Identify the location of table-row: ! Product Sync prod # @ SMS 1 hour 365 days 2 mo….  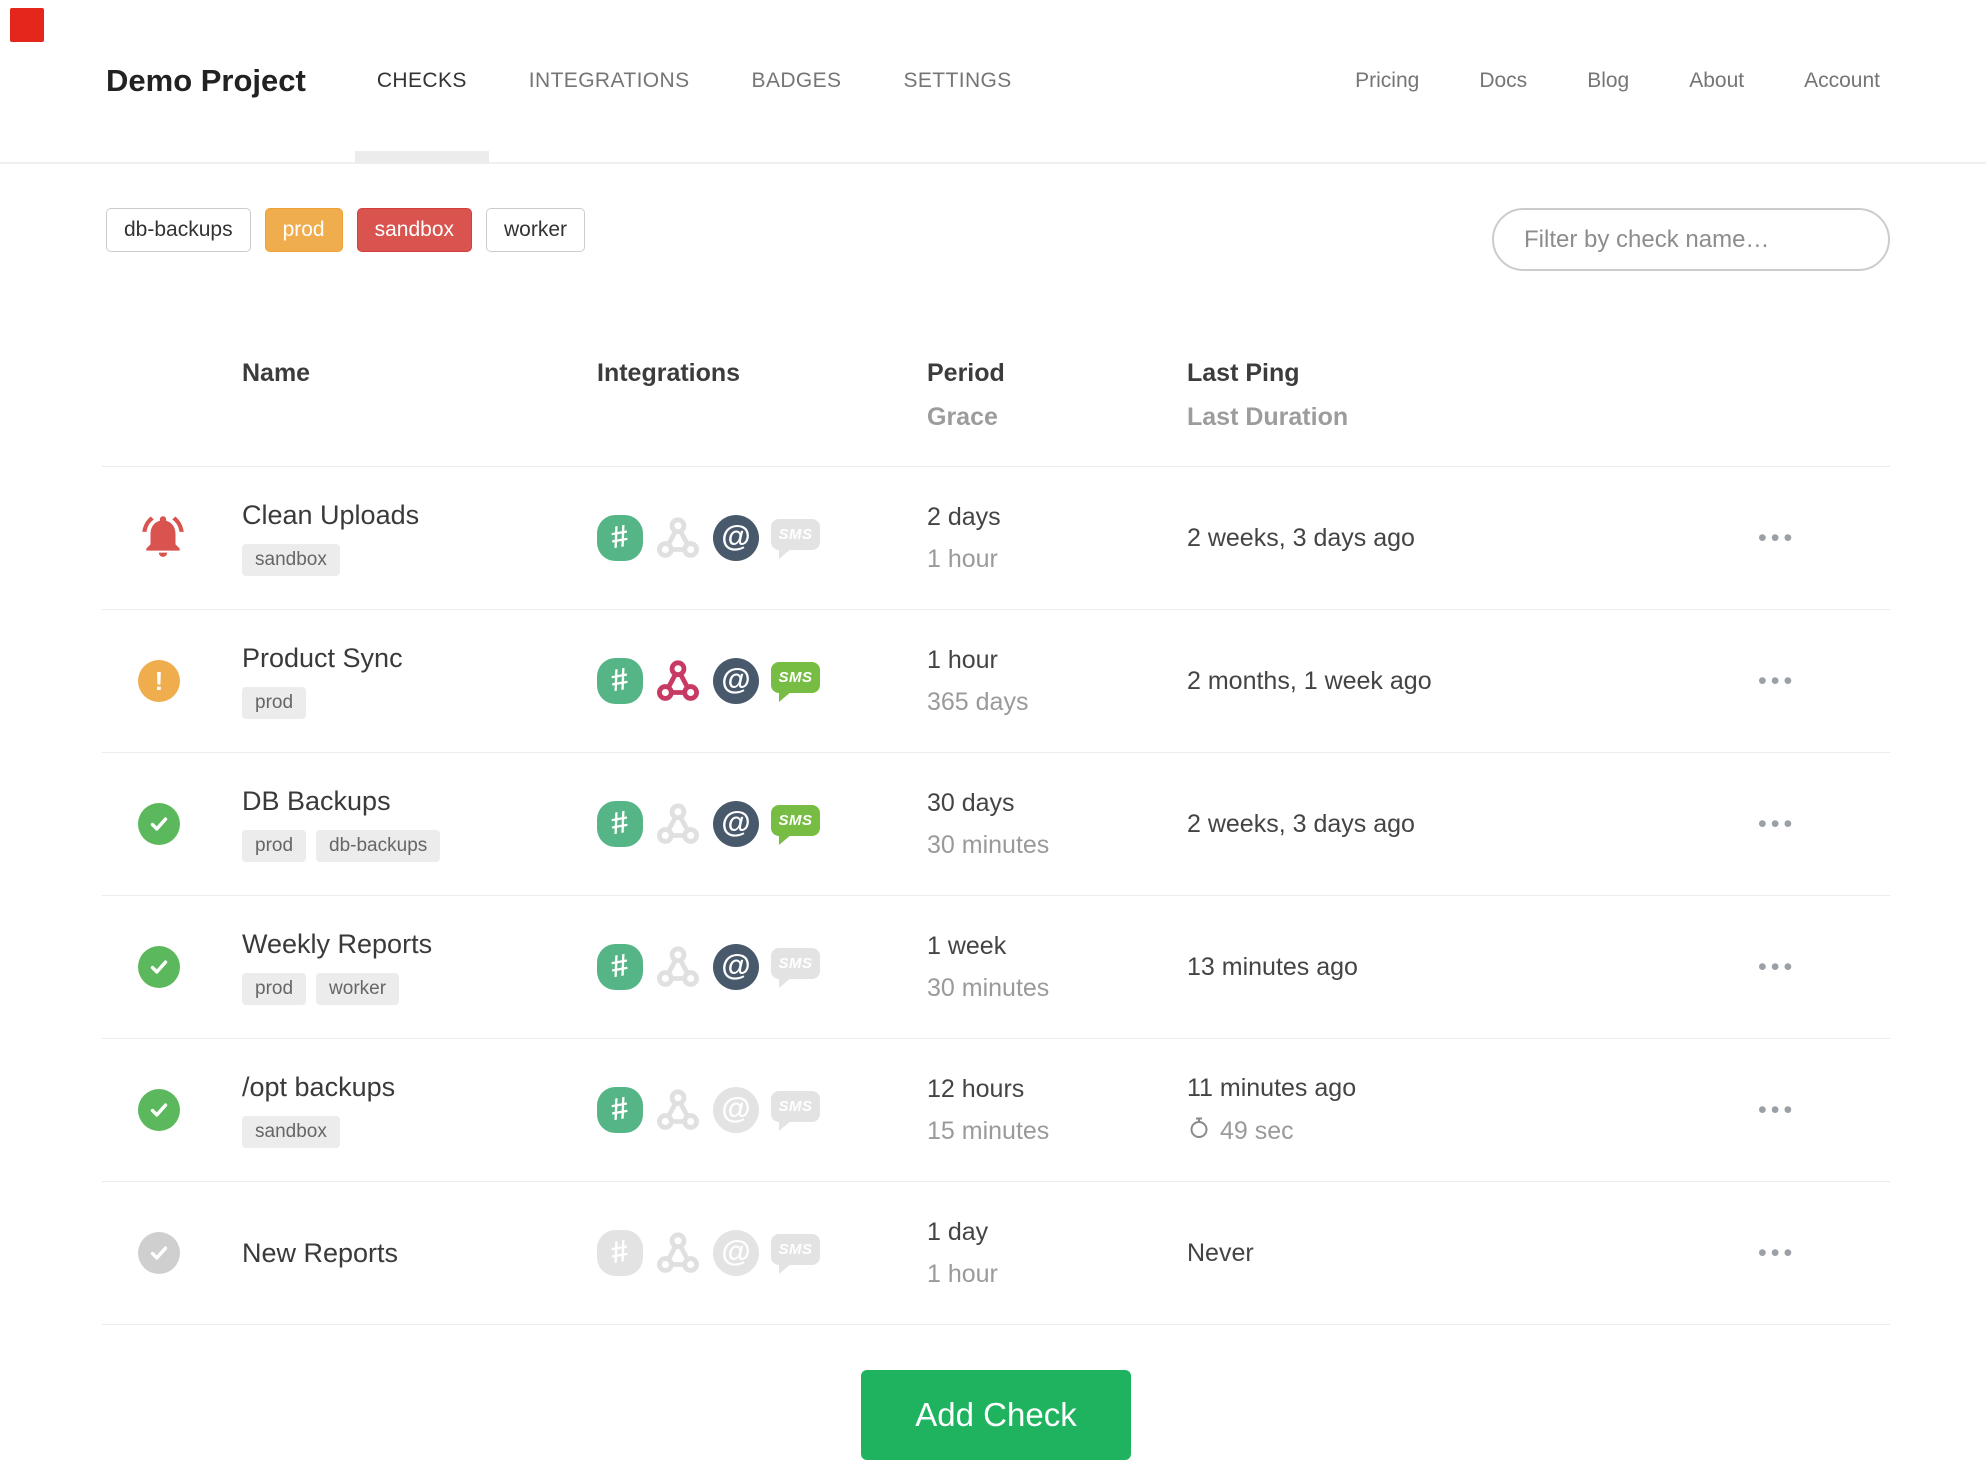
(996, 681).